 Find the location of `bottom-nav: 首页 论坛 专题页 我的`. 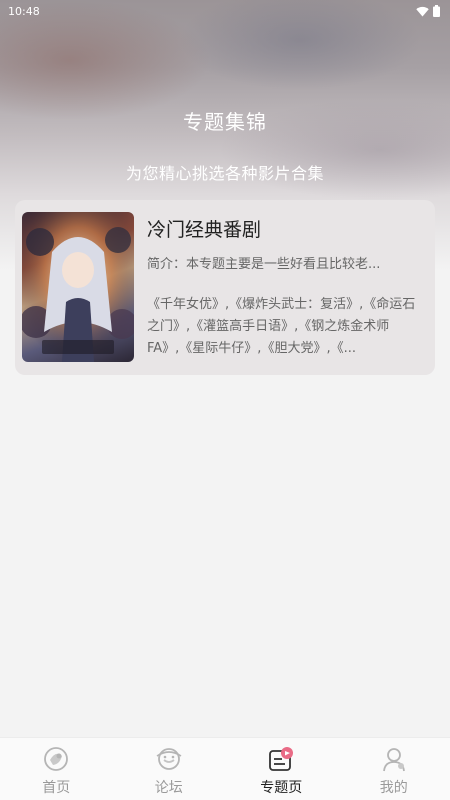

bottom-nav: 首页 论坛 专题页 我的 is located at coordinates (225, 768).